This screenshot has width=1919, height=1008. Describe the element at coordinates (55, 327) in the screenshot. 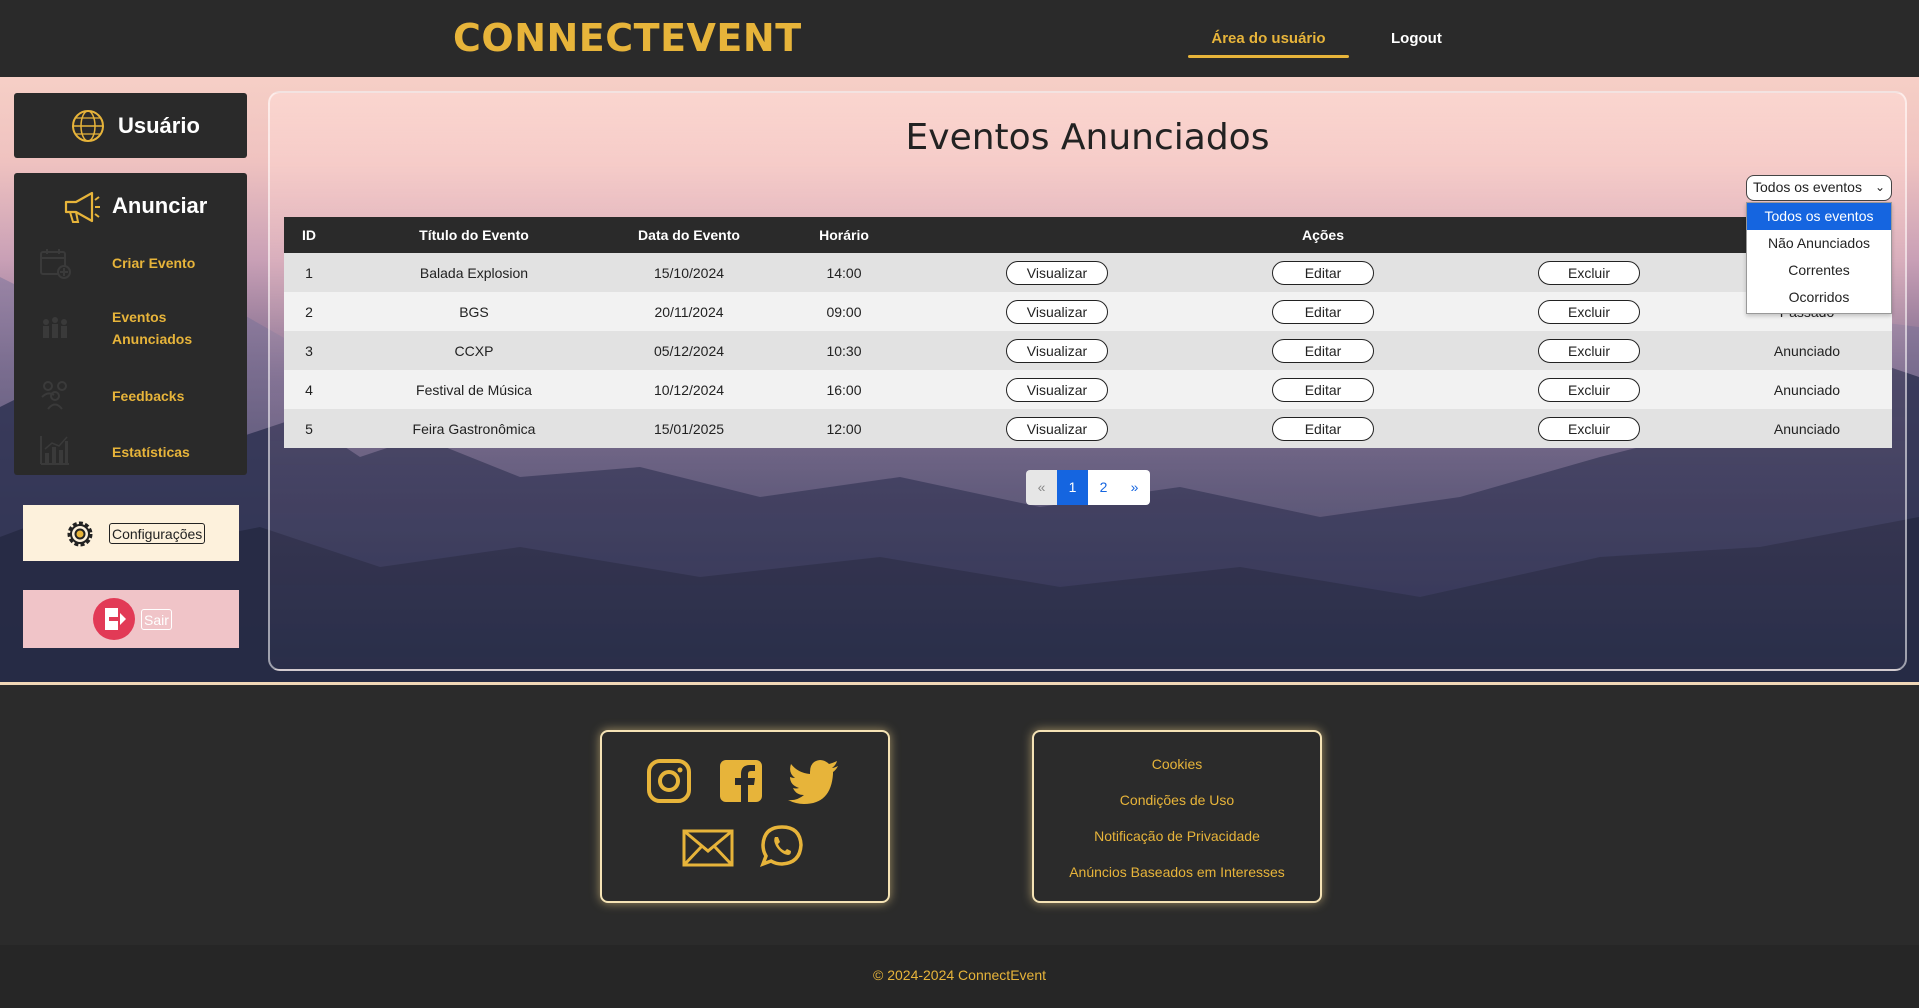

I see `audience-icon` at that location.